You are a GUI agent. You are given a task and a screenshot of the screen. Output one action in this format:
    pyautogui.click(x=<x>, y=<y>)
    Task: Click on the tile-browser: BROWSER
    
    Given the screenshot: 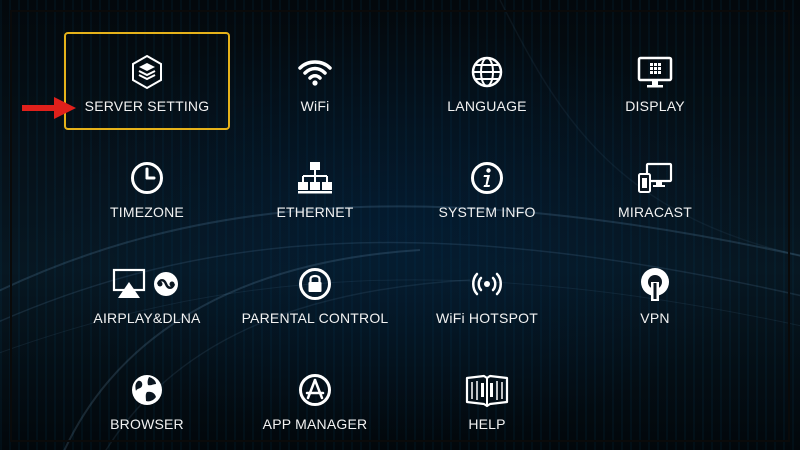 What is the action you would take?
    pyautogui.click(x=147, y=399)
    